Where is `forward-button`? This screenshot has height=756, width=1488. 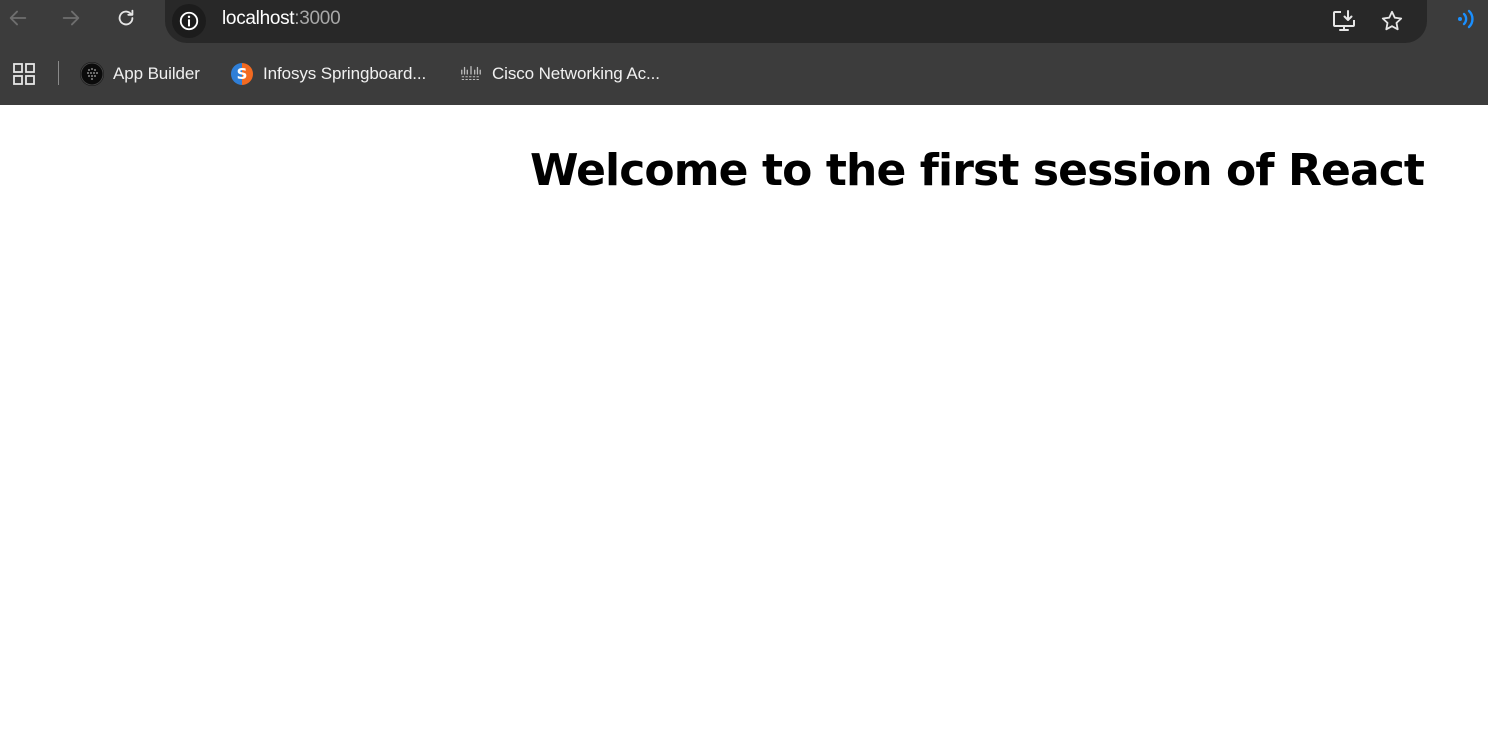
forward-button is located at coordinates (71, 18).